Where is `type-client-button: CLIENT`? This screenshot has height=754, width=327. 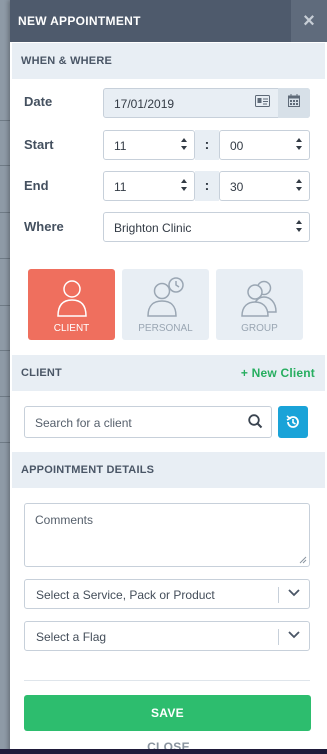 type-client-button: CLIENT is located at coordinates (71, 304).